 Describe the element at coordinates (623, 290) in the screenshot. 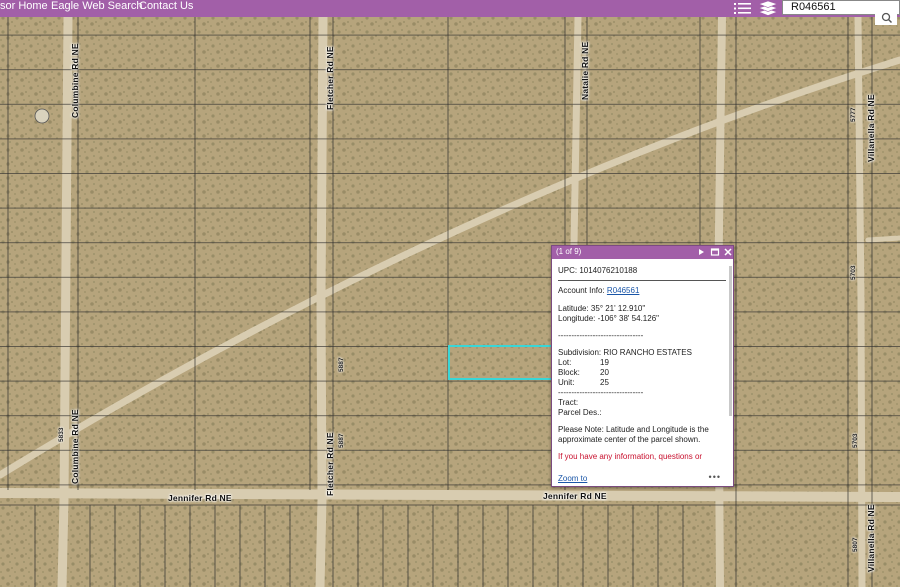

I see `account-link: R046561` at that location.